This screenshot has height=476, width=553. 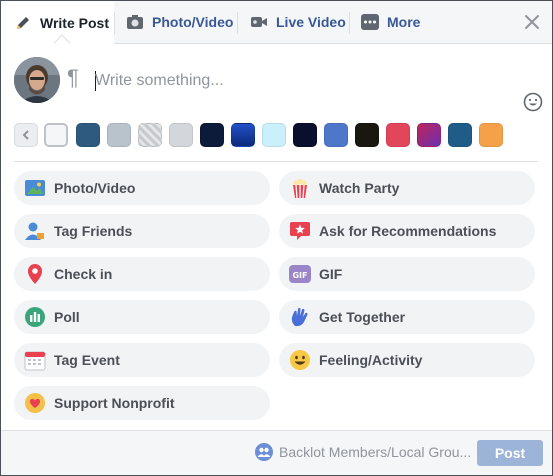 I want to click on gif-icon: GIF, so click(x=300, y=274).